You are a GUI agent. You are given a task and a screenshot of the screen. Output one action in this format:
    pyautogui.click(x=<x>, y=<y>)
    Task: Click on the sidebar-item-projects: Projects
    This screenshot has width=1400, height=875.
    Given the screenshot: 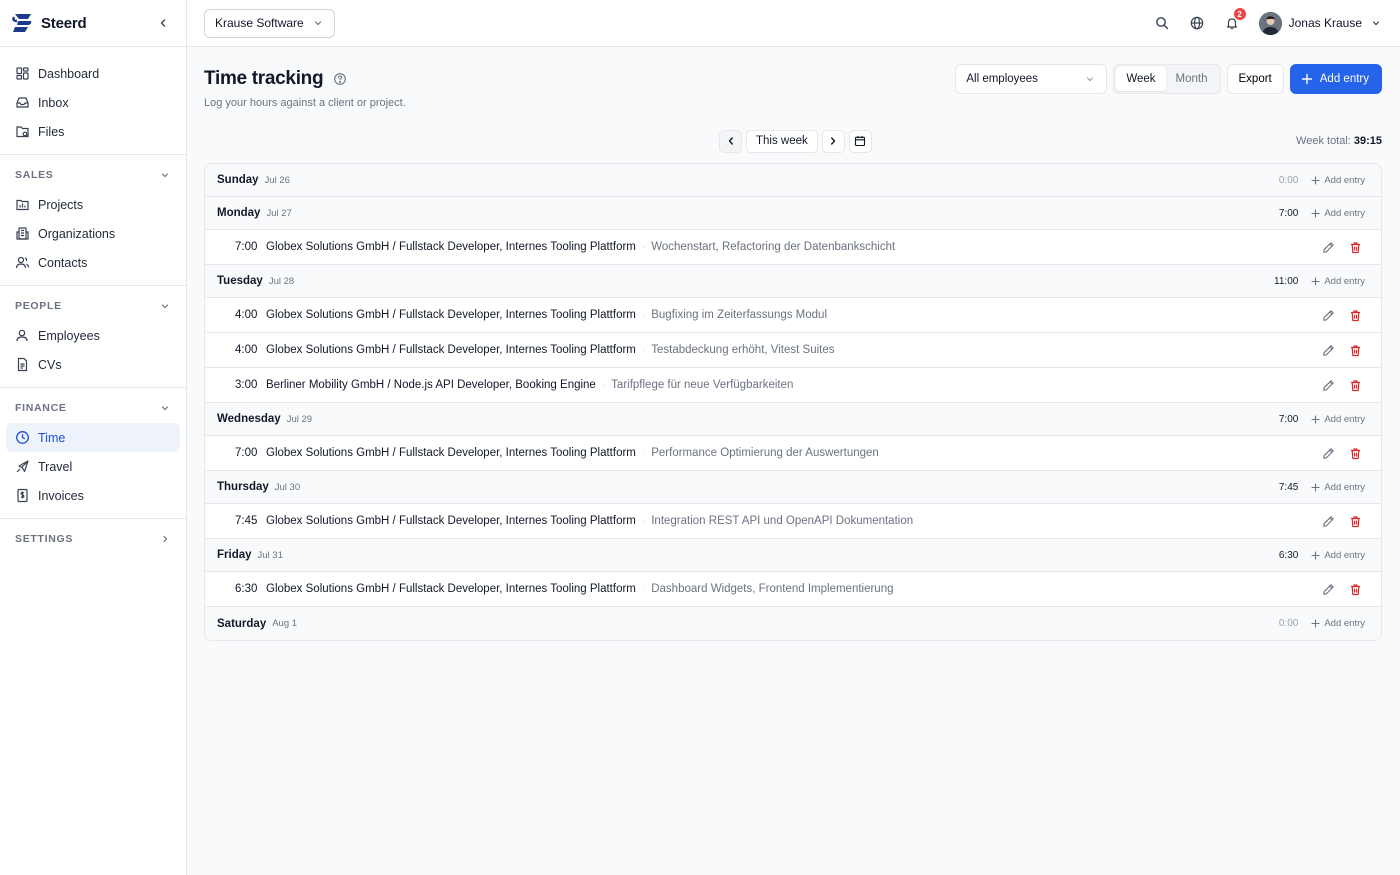 What is the action you would take?
    pyautogui.click(x=93, y=204)
    